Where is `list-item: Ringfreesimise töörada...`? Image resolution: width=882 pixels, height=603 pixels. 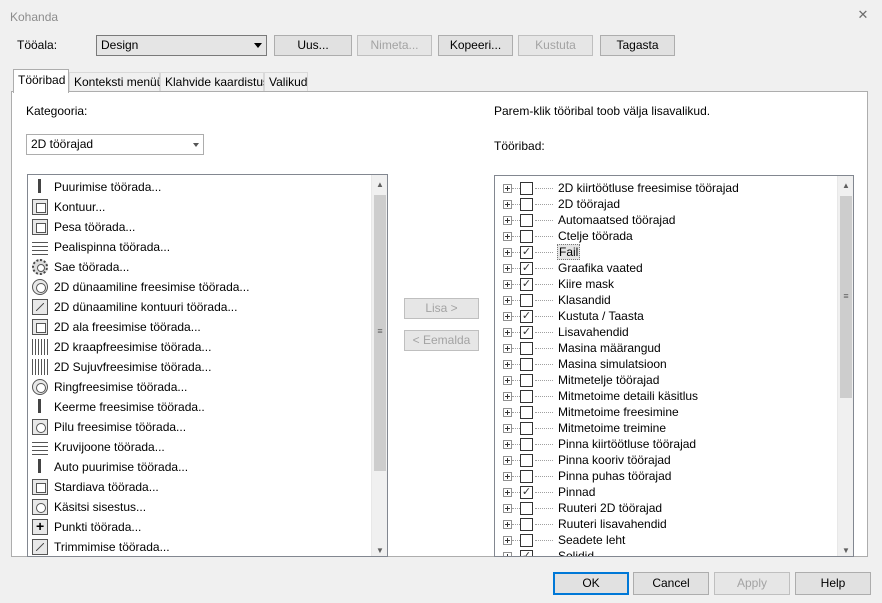
list-item: Ringfreesimise töörada... is located at coordinates (109, 387).